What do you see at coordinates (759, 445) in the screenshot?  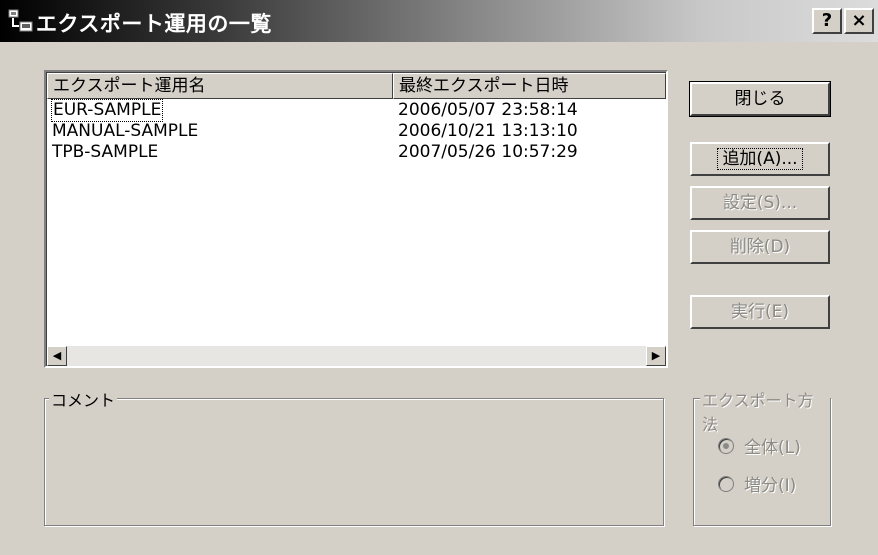 I see `radio-full: 全体(L)` at bounding box center [759, 445].